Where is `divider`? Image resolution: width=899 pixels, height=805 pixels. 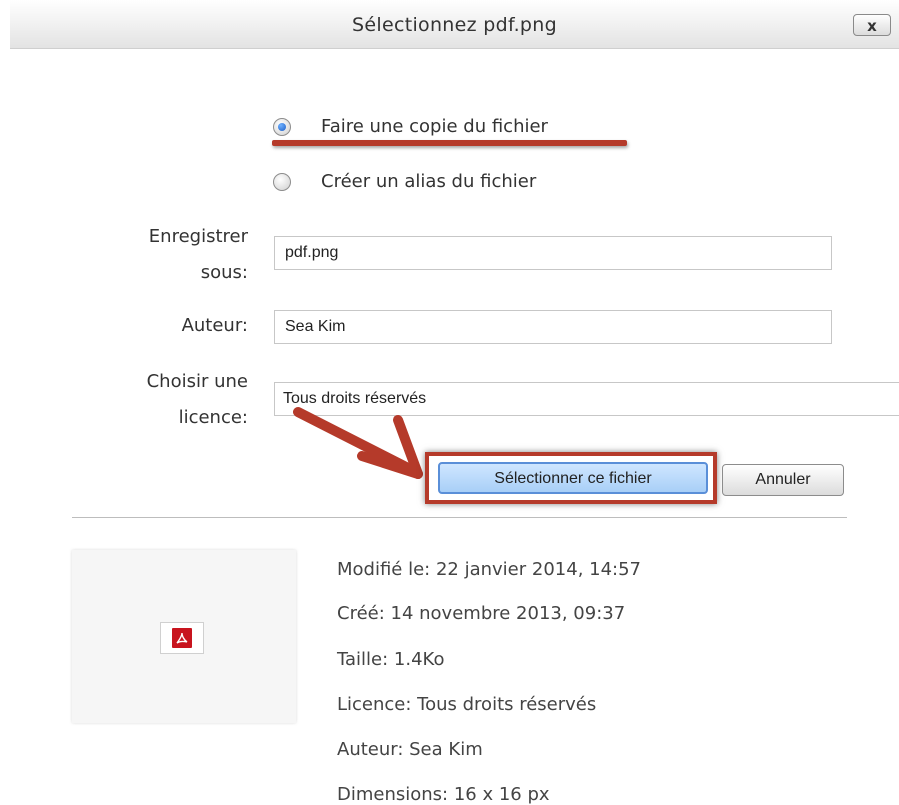
divider is located at coordinates (459, 517).